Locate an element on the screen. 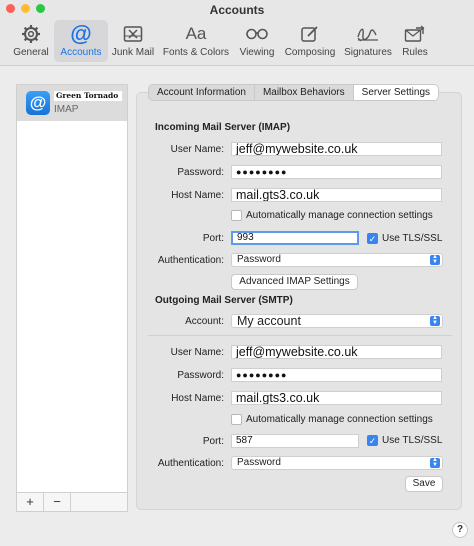 The height and width of the screenshot is (546, 474). outgoing-section-title: Outgoing Mail Server (SMTP) is located at coordinates (224, 300).